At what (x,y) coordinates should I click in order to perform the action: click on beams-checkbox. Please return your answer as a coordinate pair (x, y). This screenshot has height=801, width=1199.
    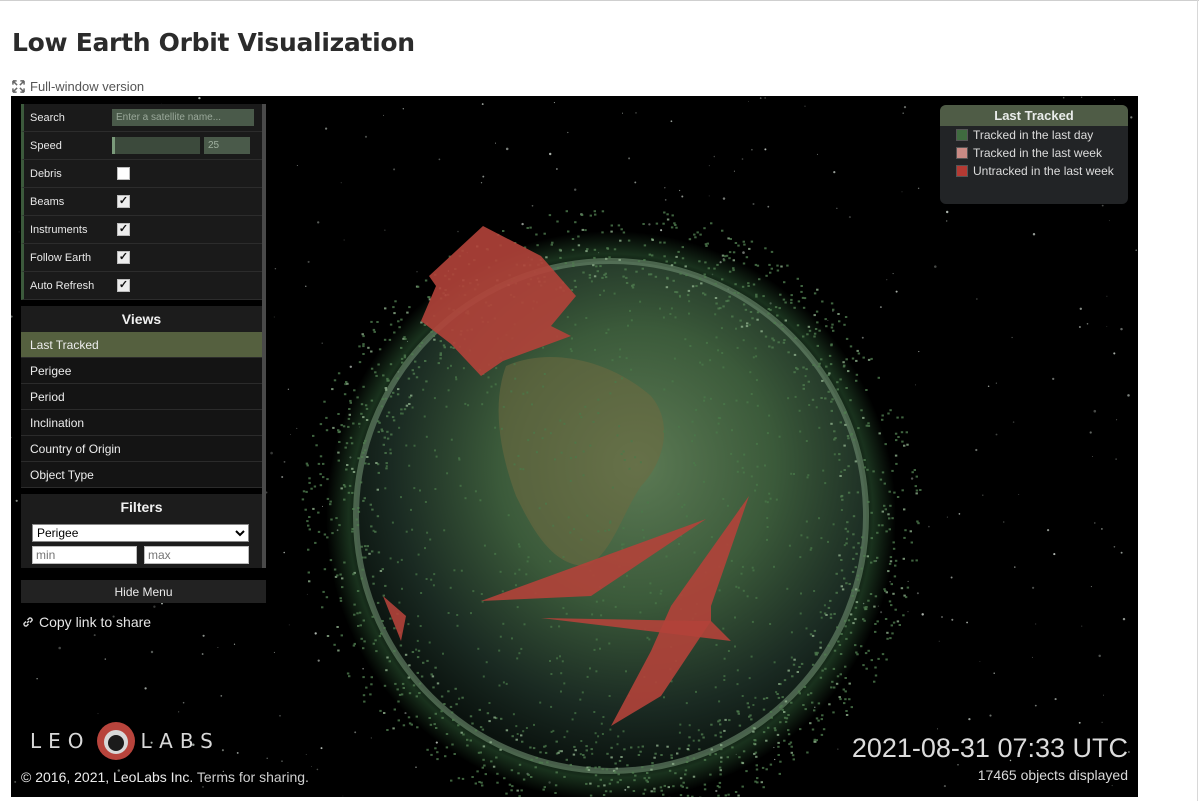
    Looking at the image, I should click on (123, 201).